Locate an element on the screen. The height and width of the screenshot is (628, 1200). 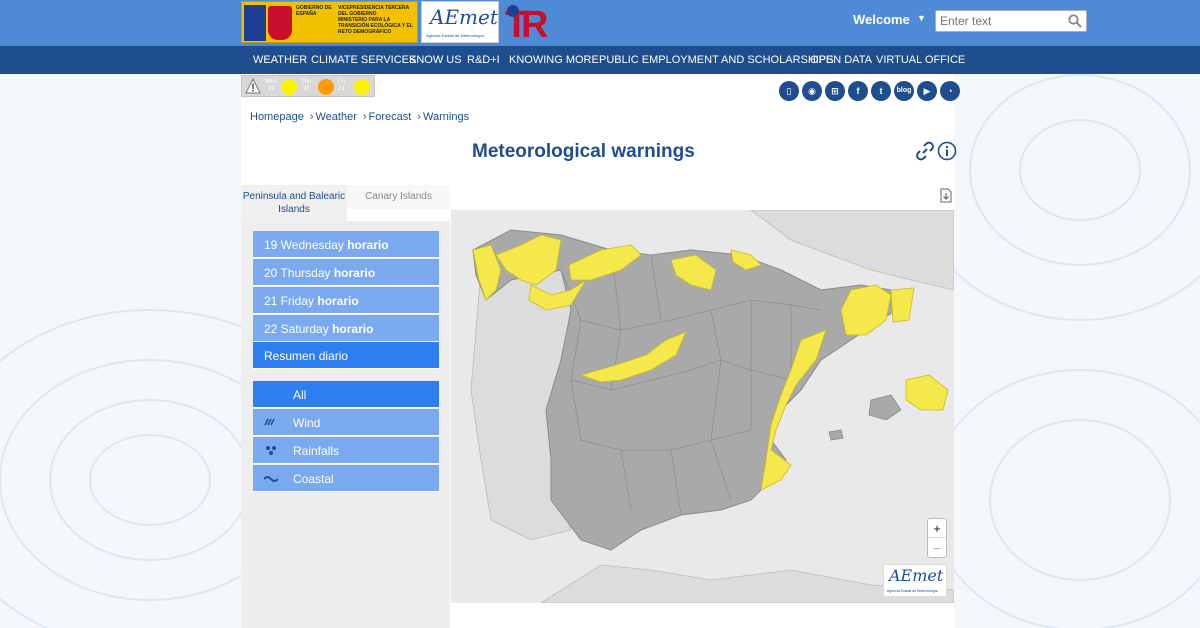
filter-all-button: All is located at coordinates (346, 394).